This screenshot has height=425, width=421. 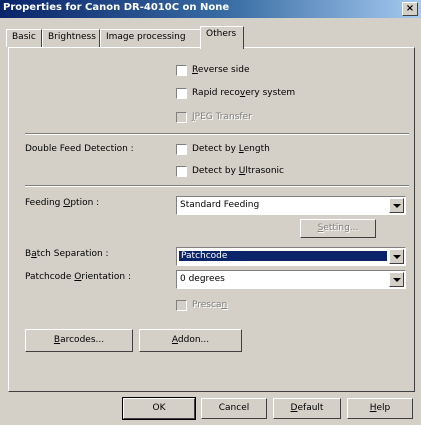 What do you see at coordinates (181, 171) in the screenshot?
I see `detect-by-ultrasonic-checkbox` at bounding box center [181, 171].